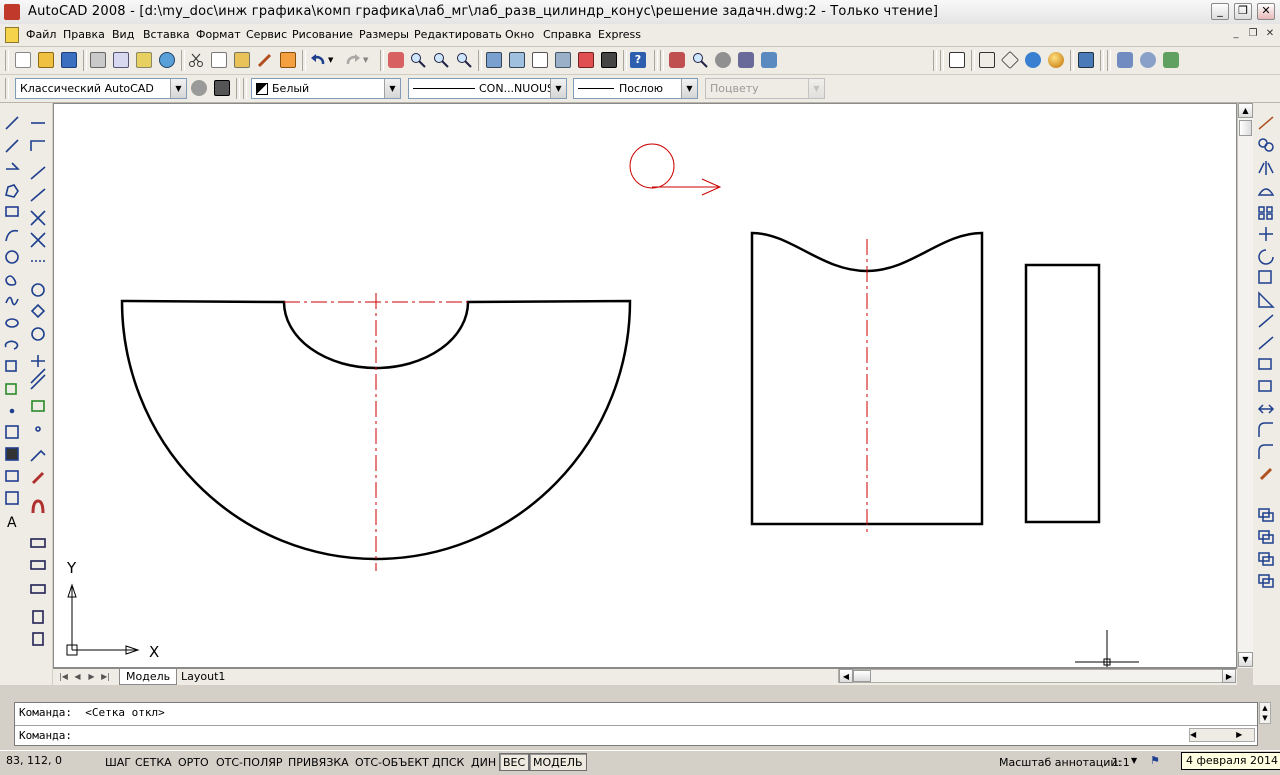 This screenshot has width=1280, height=775. What do you see at coordinates (193, 762) in the screenshot?
I see `status-ortho-button: ОРТО` at bounding box center [193, 762].